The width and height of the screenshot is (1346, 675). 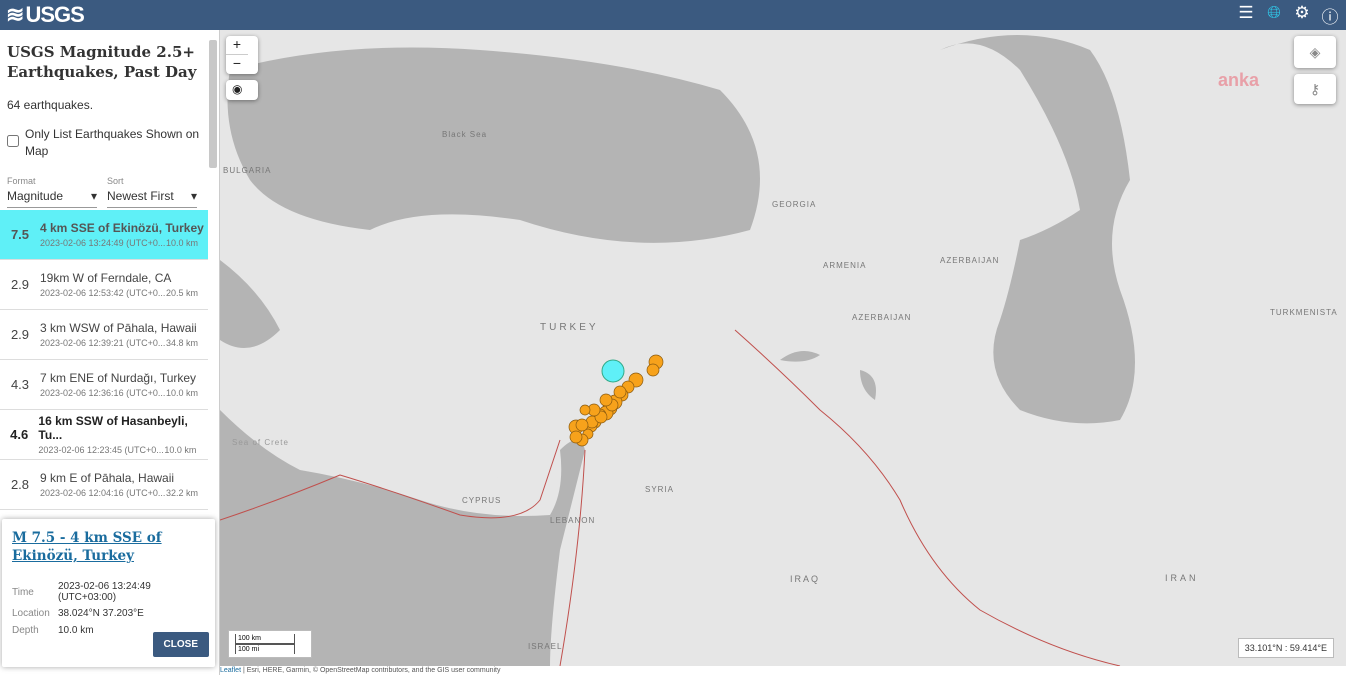 I want to click on legend-button: ⚷, so click(x=1315, y=89).